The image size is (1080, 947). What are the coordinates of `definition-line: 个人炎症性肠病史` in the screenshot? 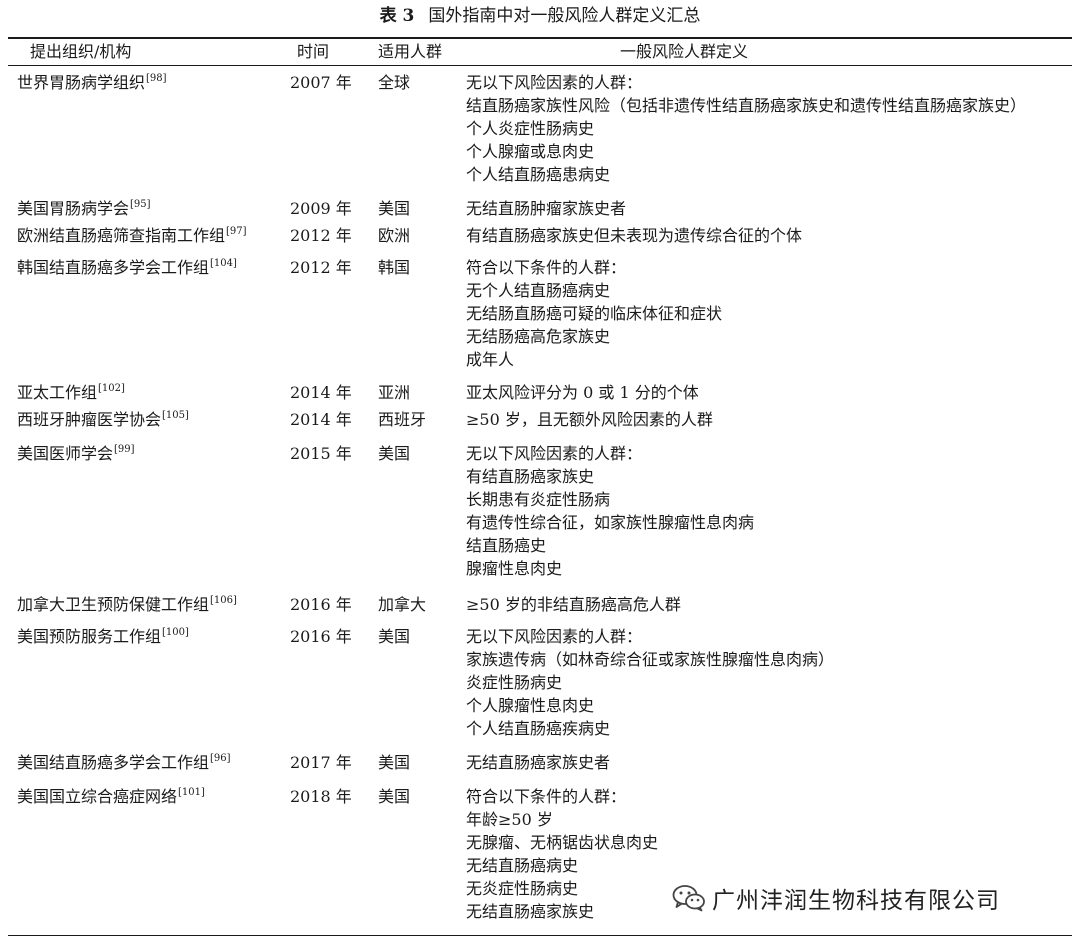 It's located at (530, 128).